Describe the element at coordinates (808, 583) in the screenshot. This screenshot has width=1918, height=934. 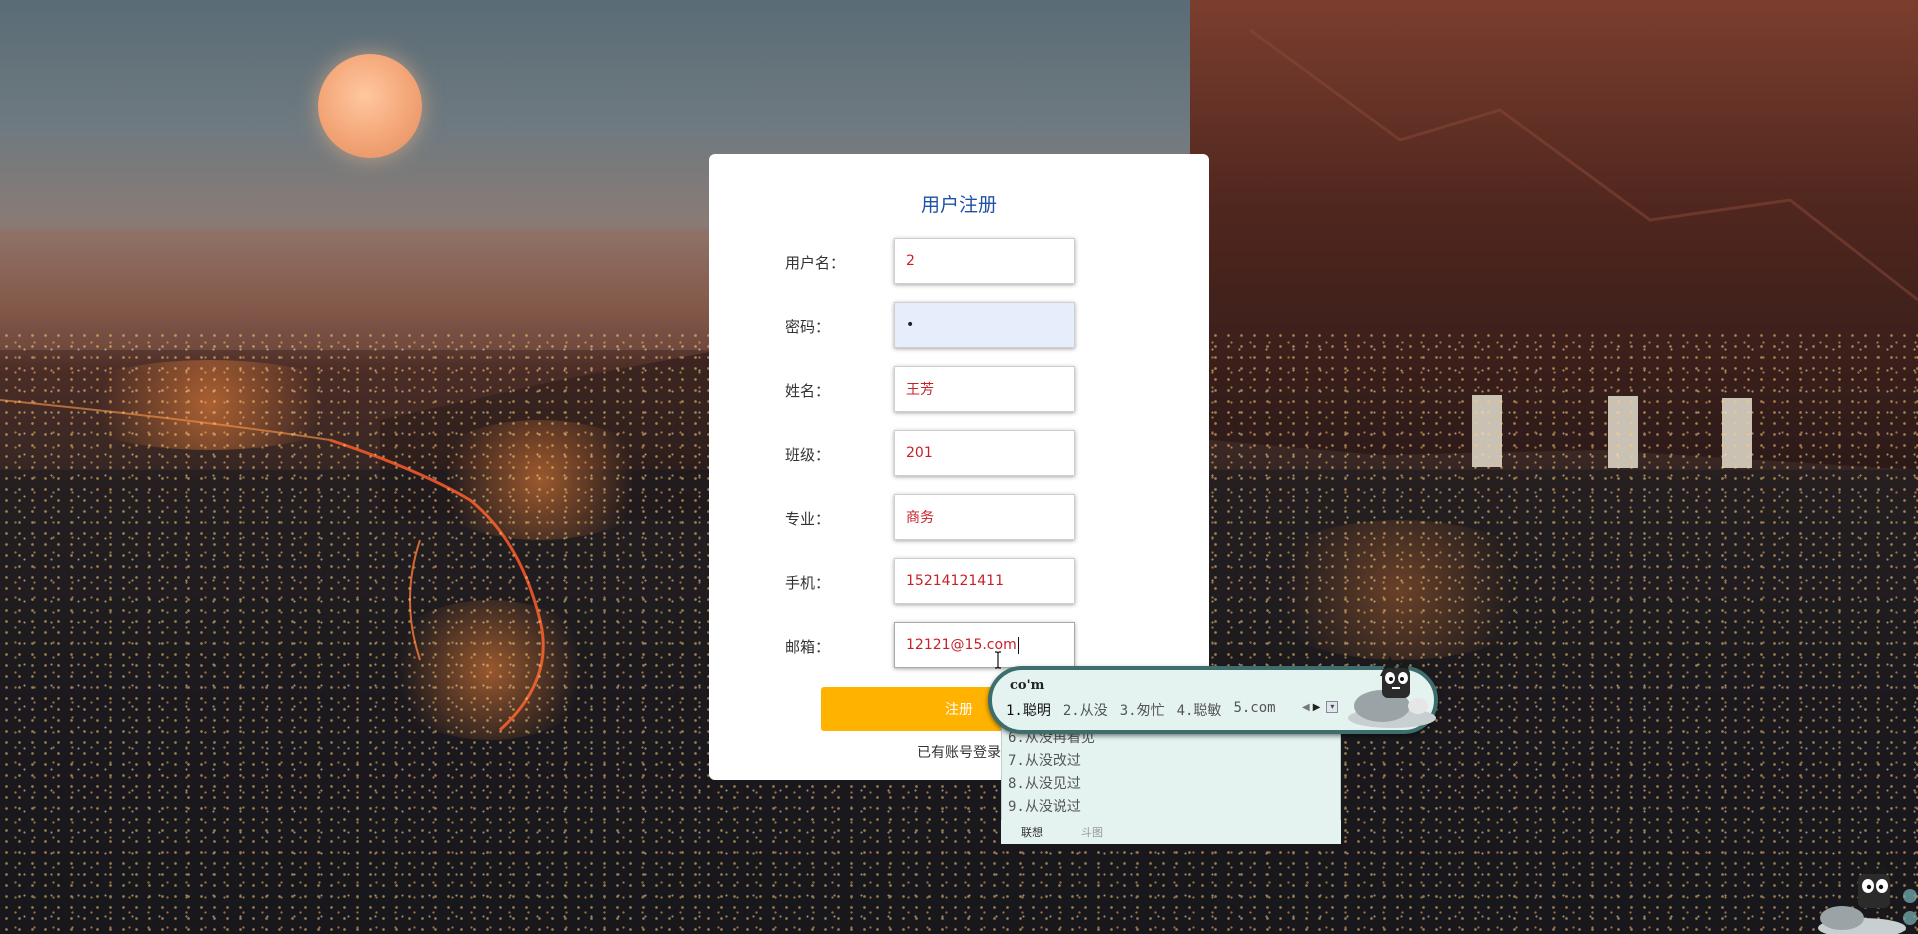
I see `phone-label: 手机：` at that location.